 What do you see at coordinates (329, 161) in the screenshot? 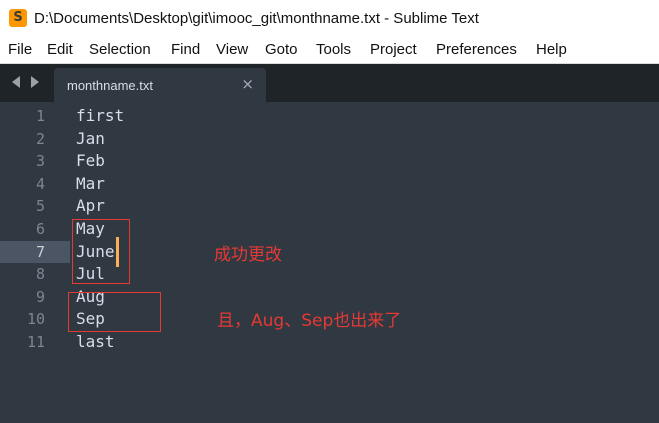
I see `code-line: 3 Feb` at bounding box center [329, 161].